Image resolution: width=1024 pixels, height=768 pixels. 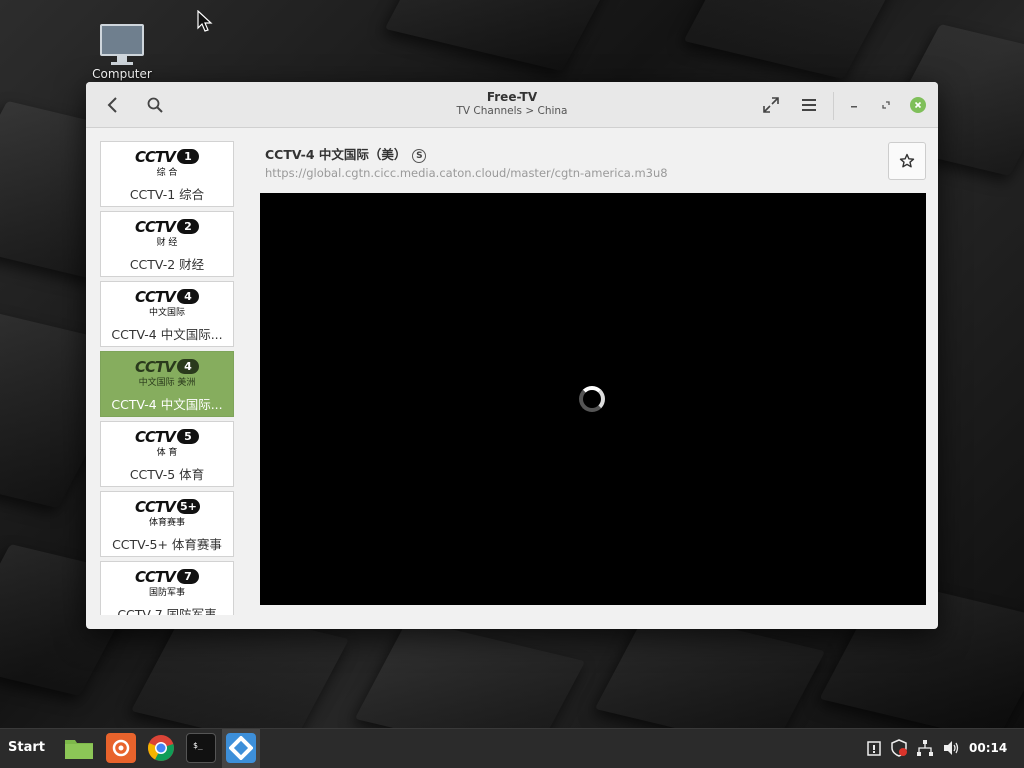 I want to click on channel-name: CCTV-1 综合, so click(x=167, y=194).